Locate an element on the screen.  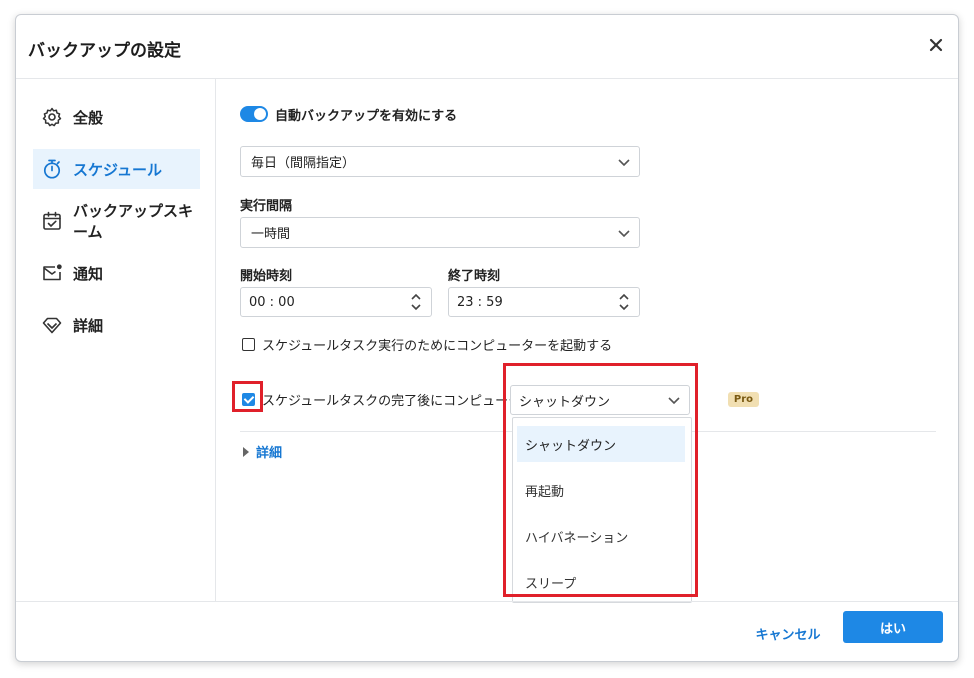
diamond-icon is located at coordinates (52, 325).